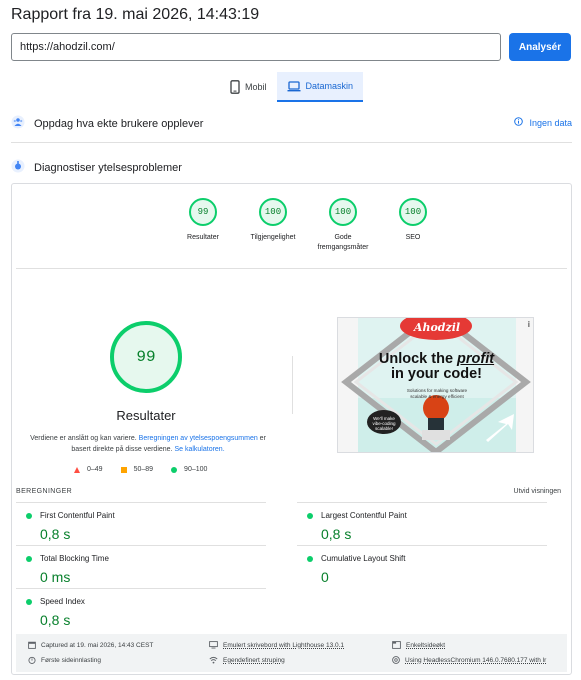  What do you see at coordinates (273, 212) in the screenshot?
I see `accessibility-gauge: 100` at bounding box center [273, 212].